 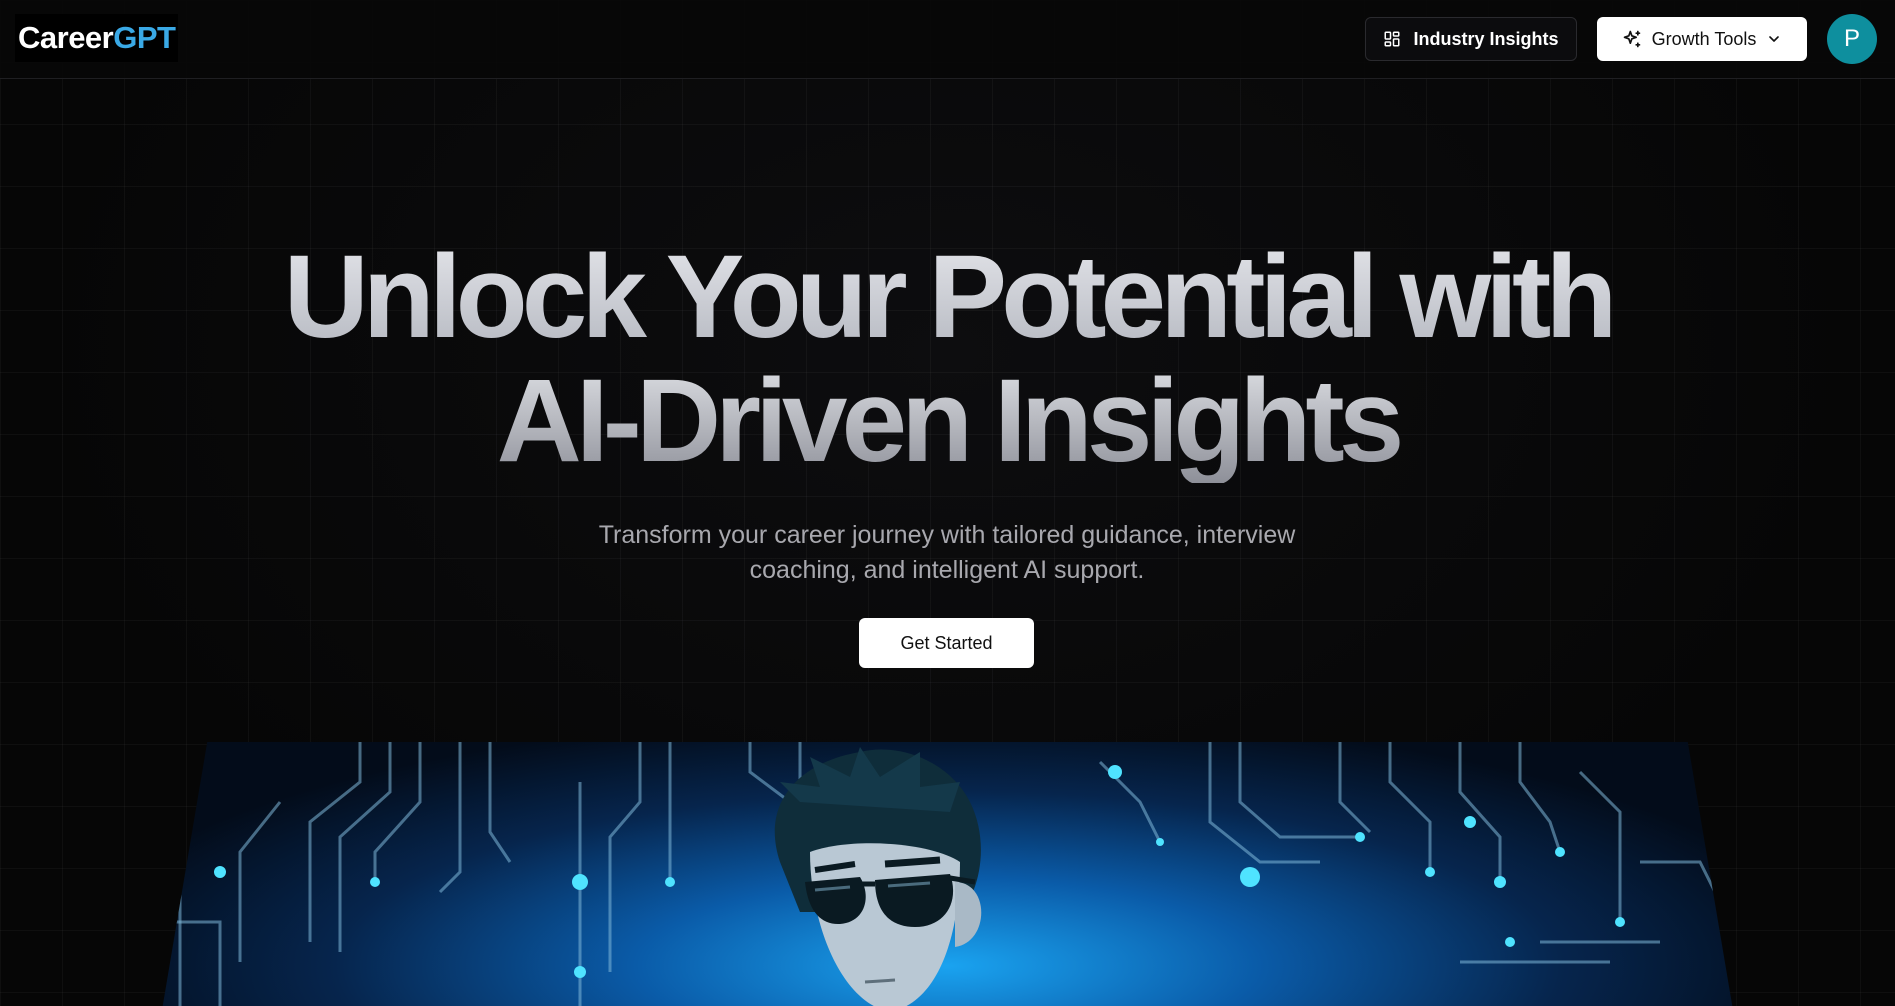 I want to click on growth-tools-label: Growth Tools, so click(x=1704, y=38).